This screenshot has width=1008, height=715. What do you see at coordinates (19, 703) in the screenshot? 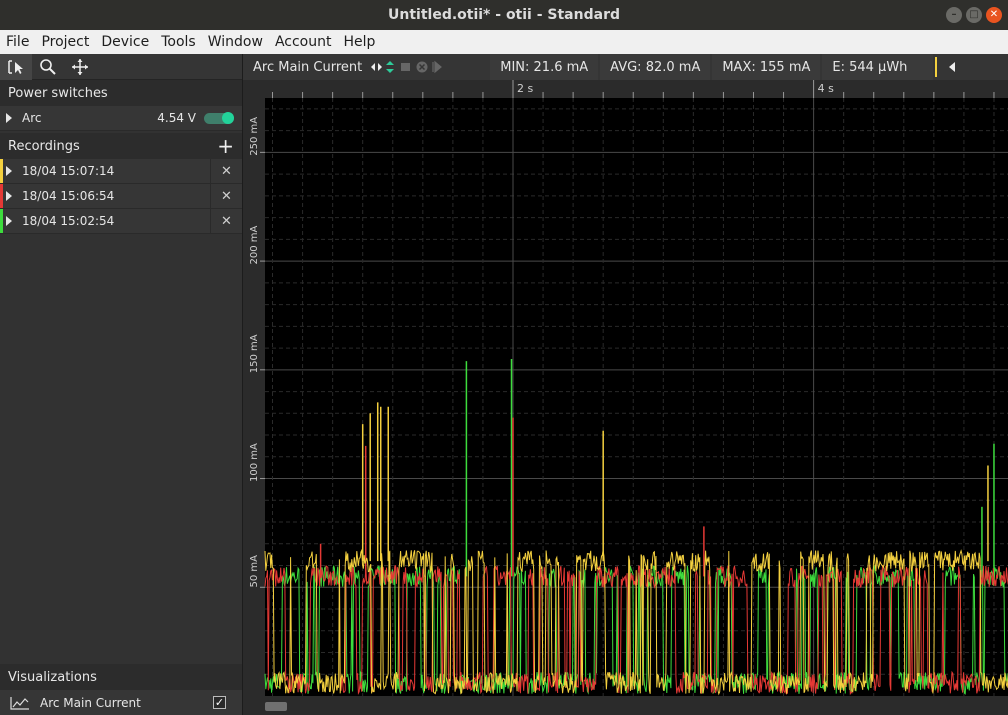
I see `line-chart-icon` at bounding box center [19, 703].